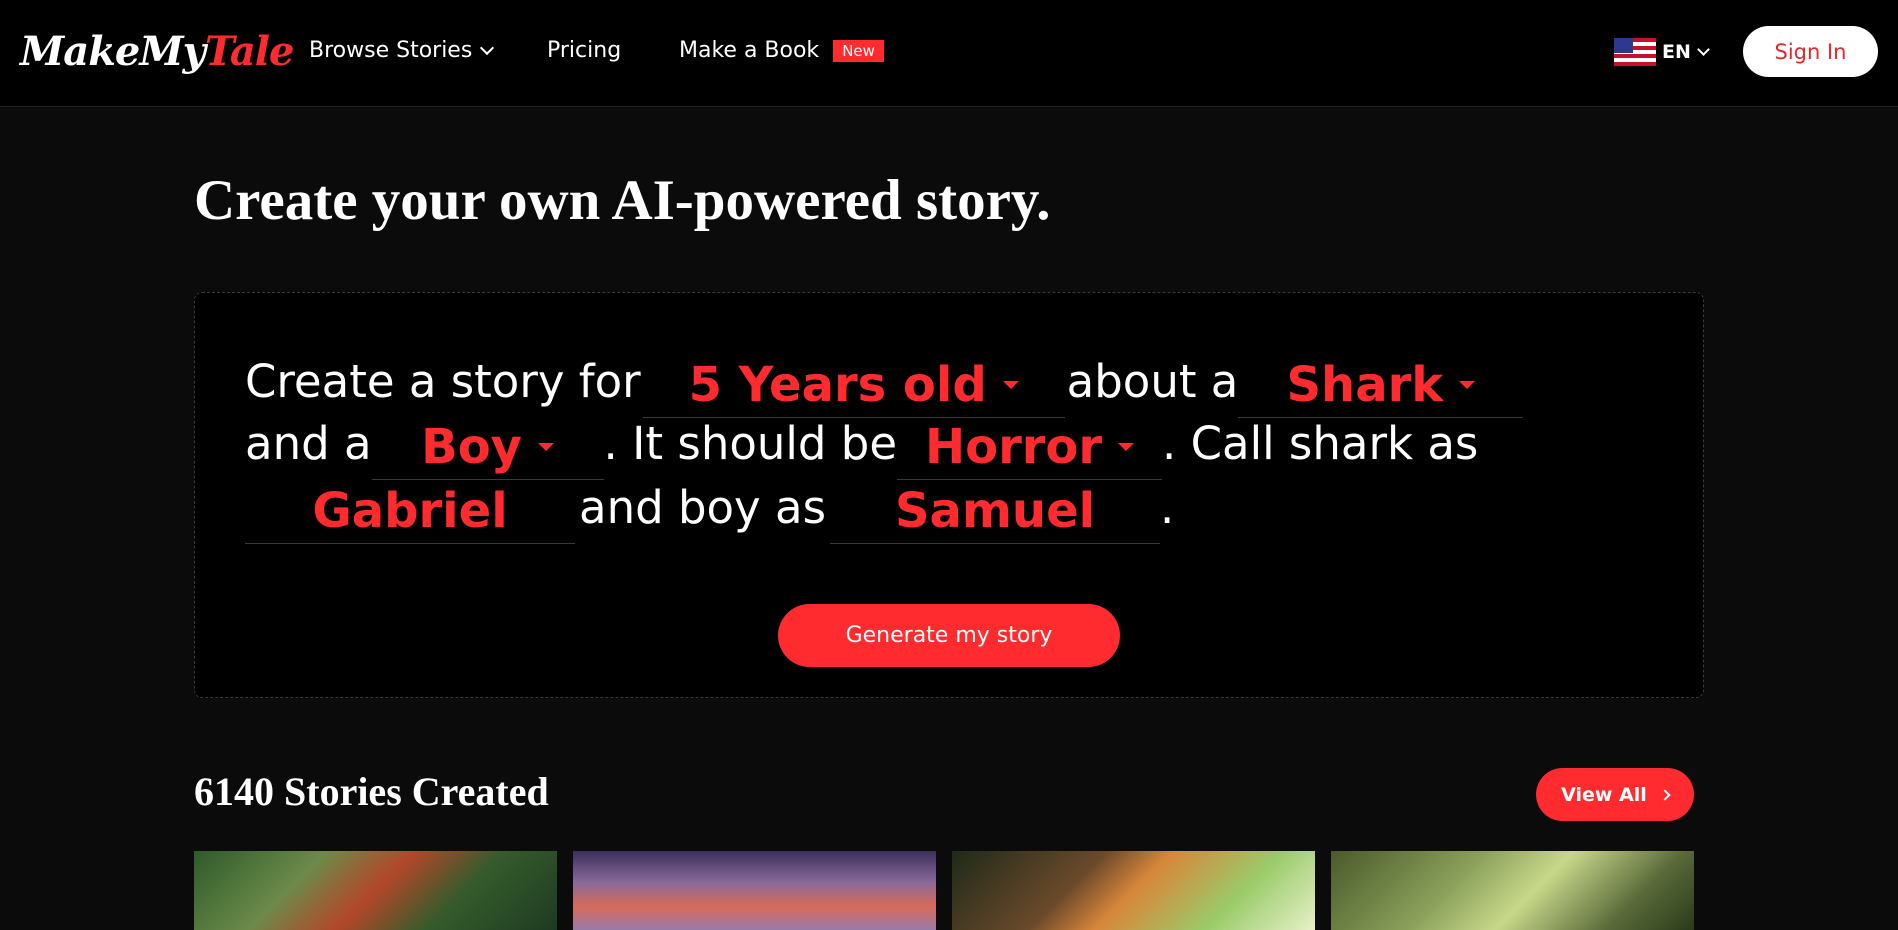 This screenshot has width=1898, height=930. Describe the element at coordinates (1167, 507) in the screenshot. I see `builder-text: .` at that location.